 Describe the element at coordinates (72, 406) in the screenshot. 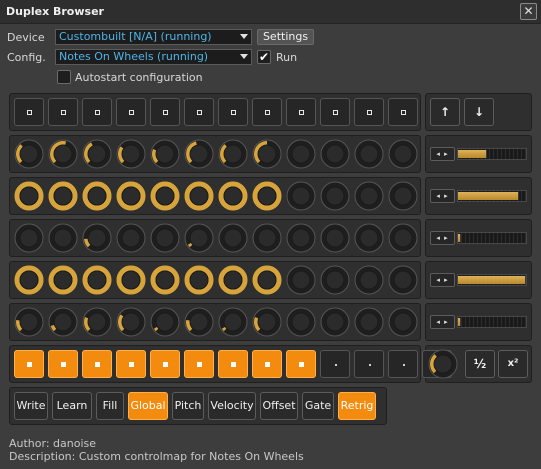

I see `mode-button-learn: Learn` at that location.